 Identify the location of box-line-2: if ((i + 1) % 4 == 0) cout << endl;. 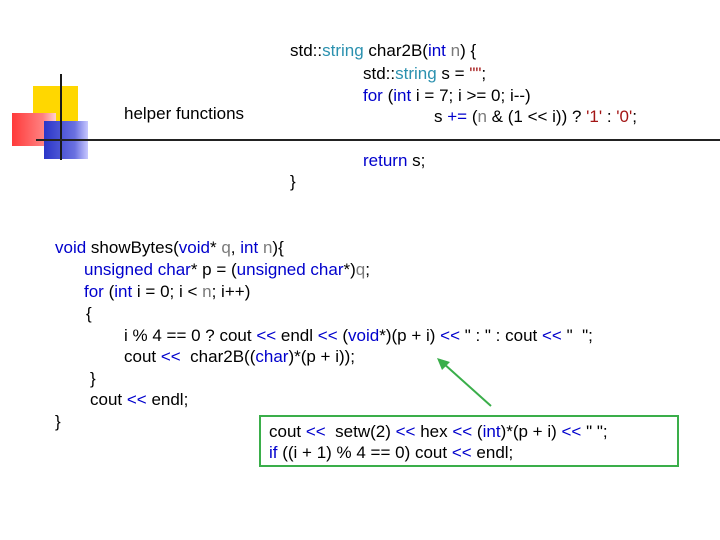
(391, 452).